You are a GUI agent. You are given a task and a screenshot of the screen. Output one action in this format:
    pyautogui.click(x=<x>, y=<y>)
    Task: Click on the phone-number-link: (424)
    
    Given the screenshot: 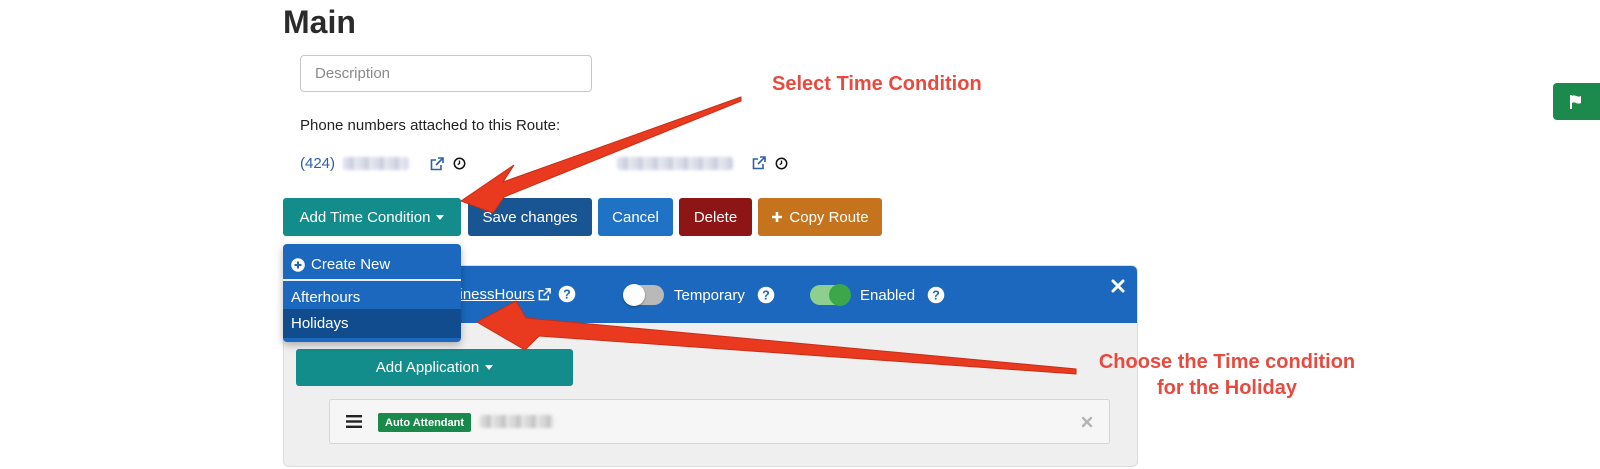 What is the action you would take?
    pyautogui.click(x=317, y=163)
    